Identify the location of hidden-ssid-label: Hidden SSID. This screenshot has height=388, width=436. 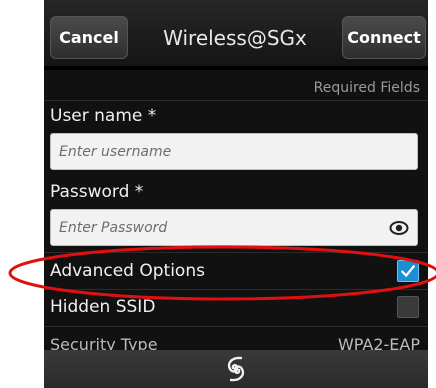
(103, 307).